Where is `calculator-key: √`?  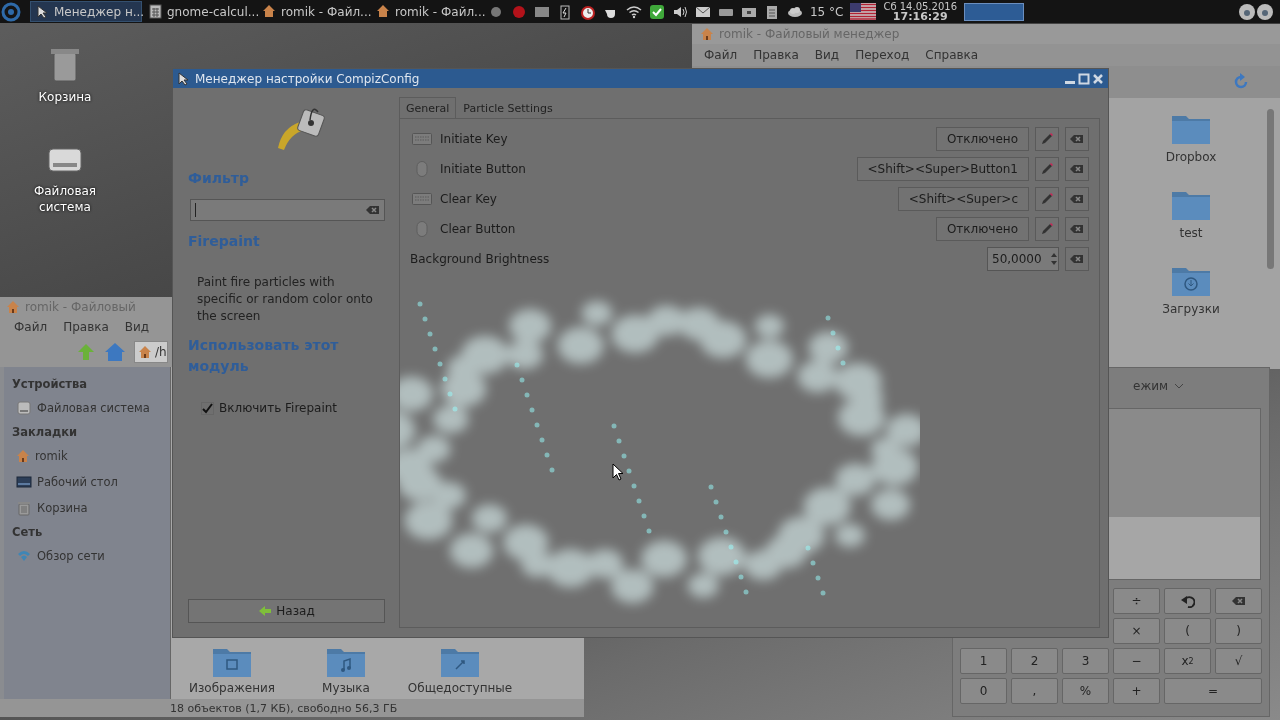 calculator-key: √ is located at coordinates (1238, 661).